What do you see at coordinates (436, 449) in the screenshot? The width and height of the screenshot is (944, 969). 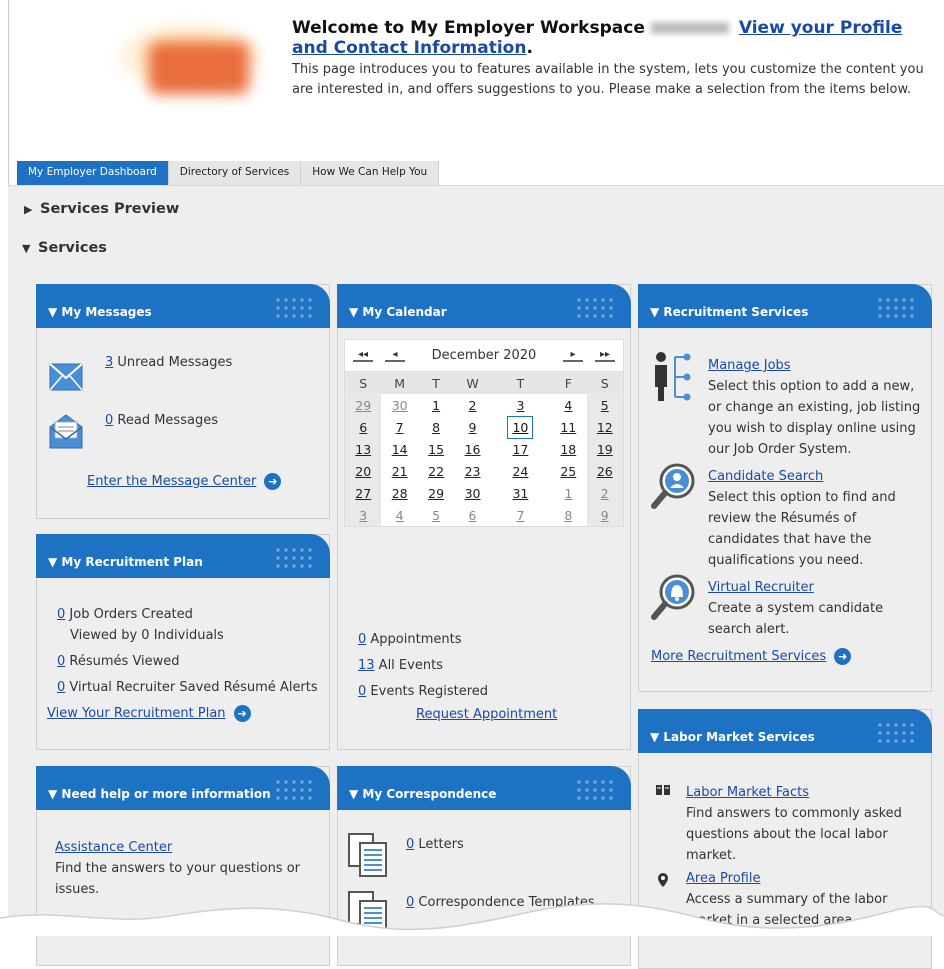 I see `calendar-day: 15` at bounding box center [436, 449].